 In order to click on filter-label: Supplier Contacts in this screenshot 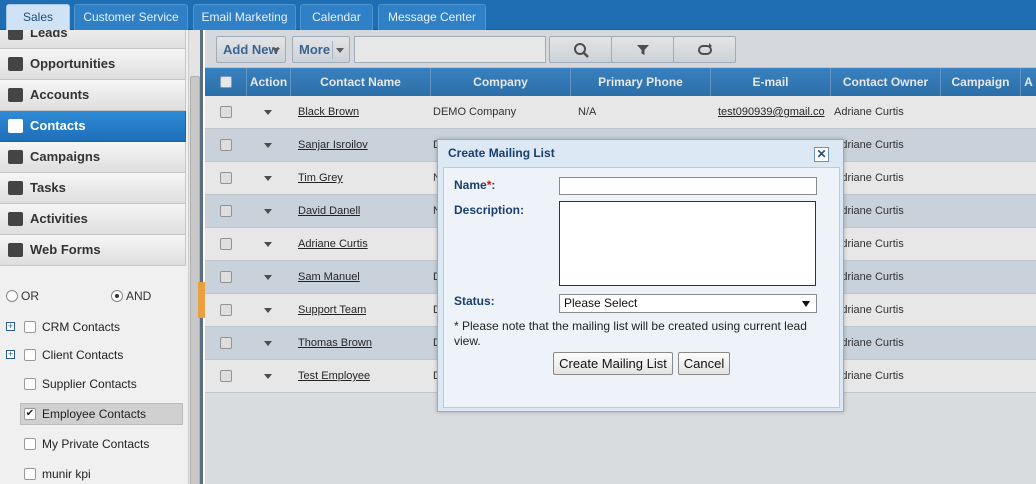, I will do `click(89, 384)`.